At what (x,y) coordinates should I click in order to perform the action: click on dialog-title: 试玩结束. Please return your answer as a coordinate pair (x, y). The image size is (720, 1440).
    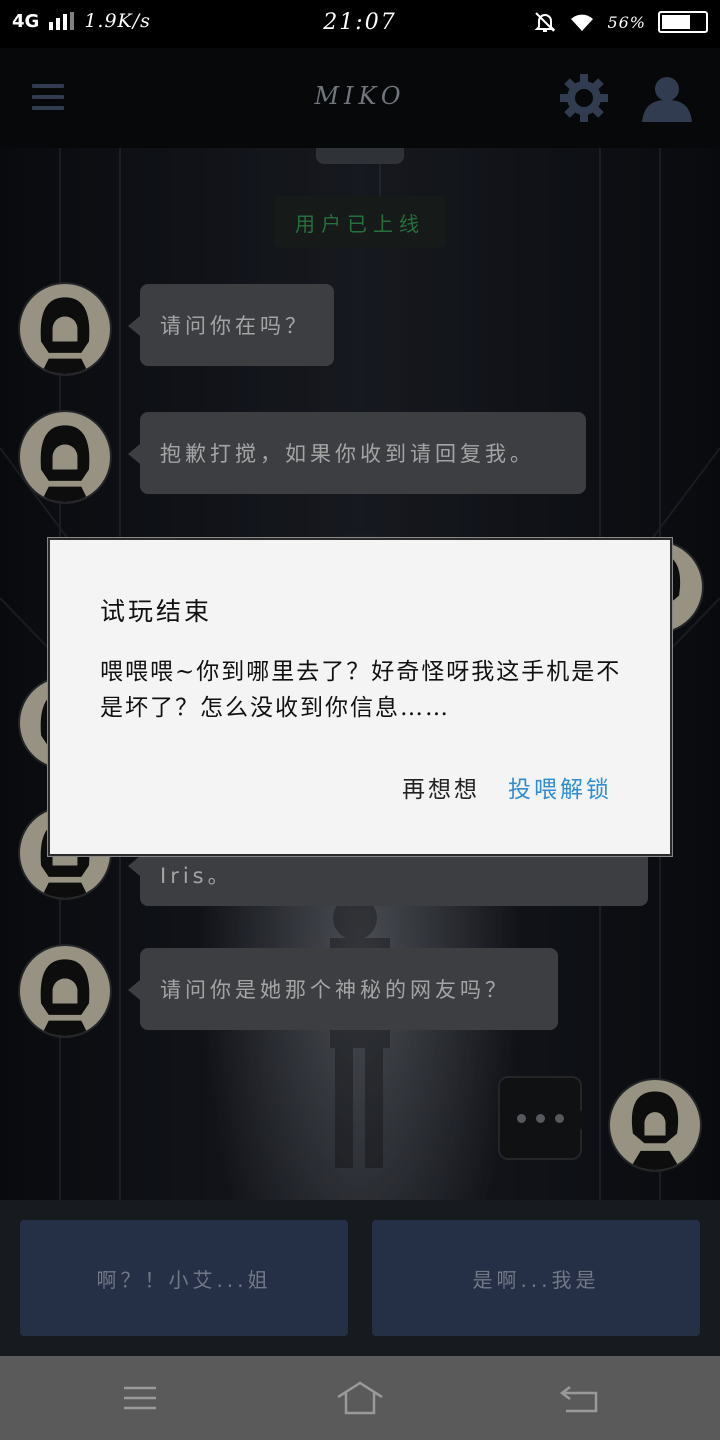
    Looking at the image, I should click on (156, 611).